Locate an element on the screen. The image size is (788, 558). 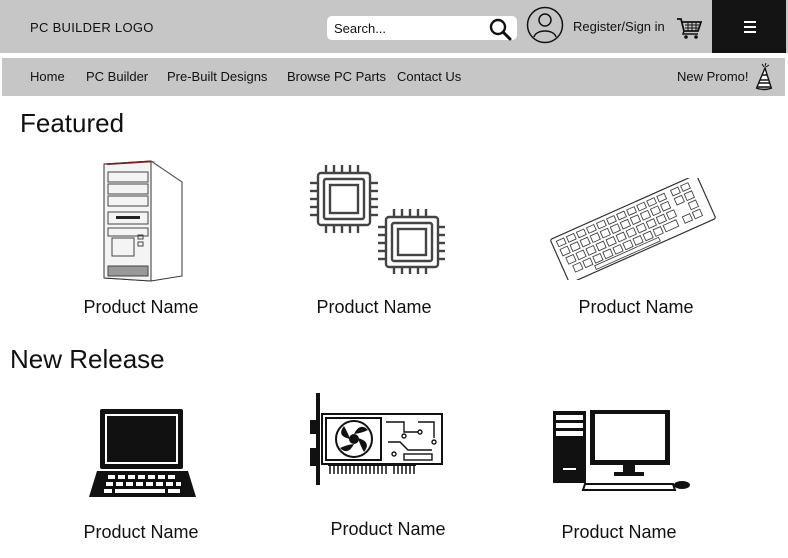
cpu-chips-icon is located at coordinates (378, 219).